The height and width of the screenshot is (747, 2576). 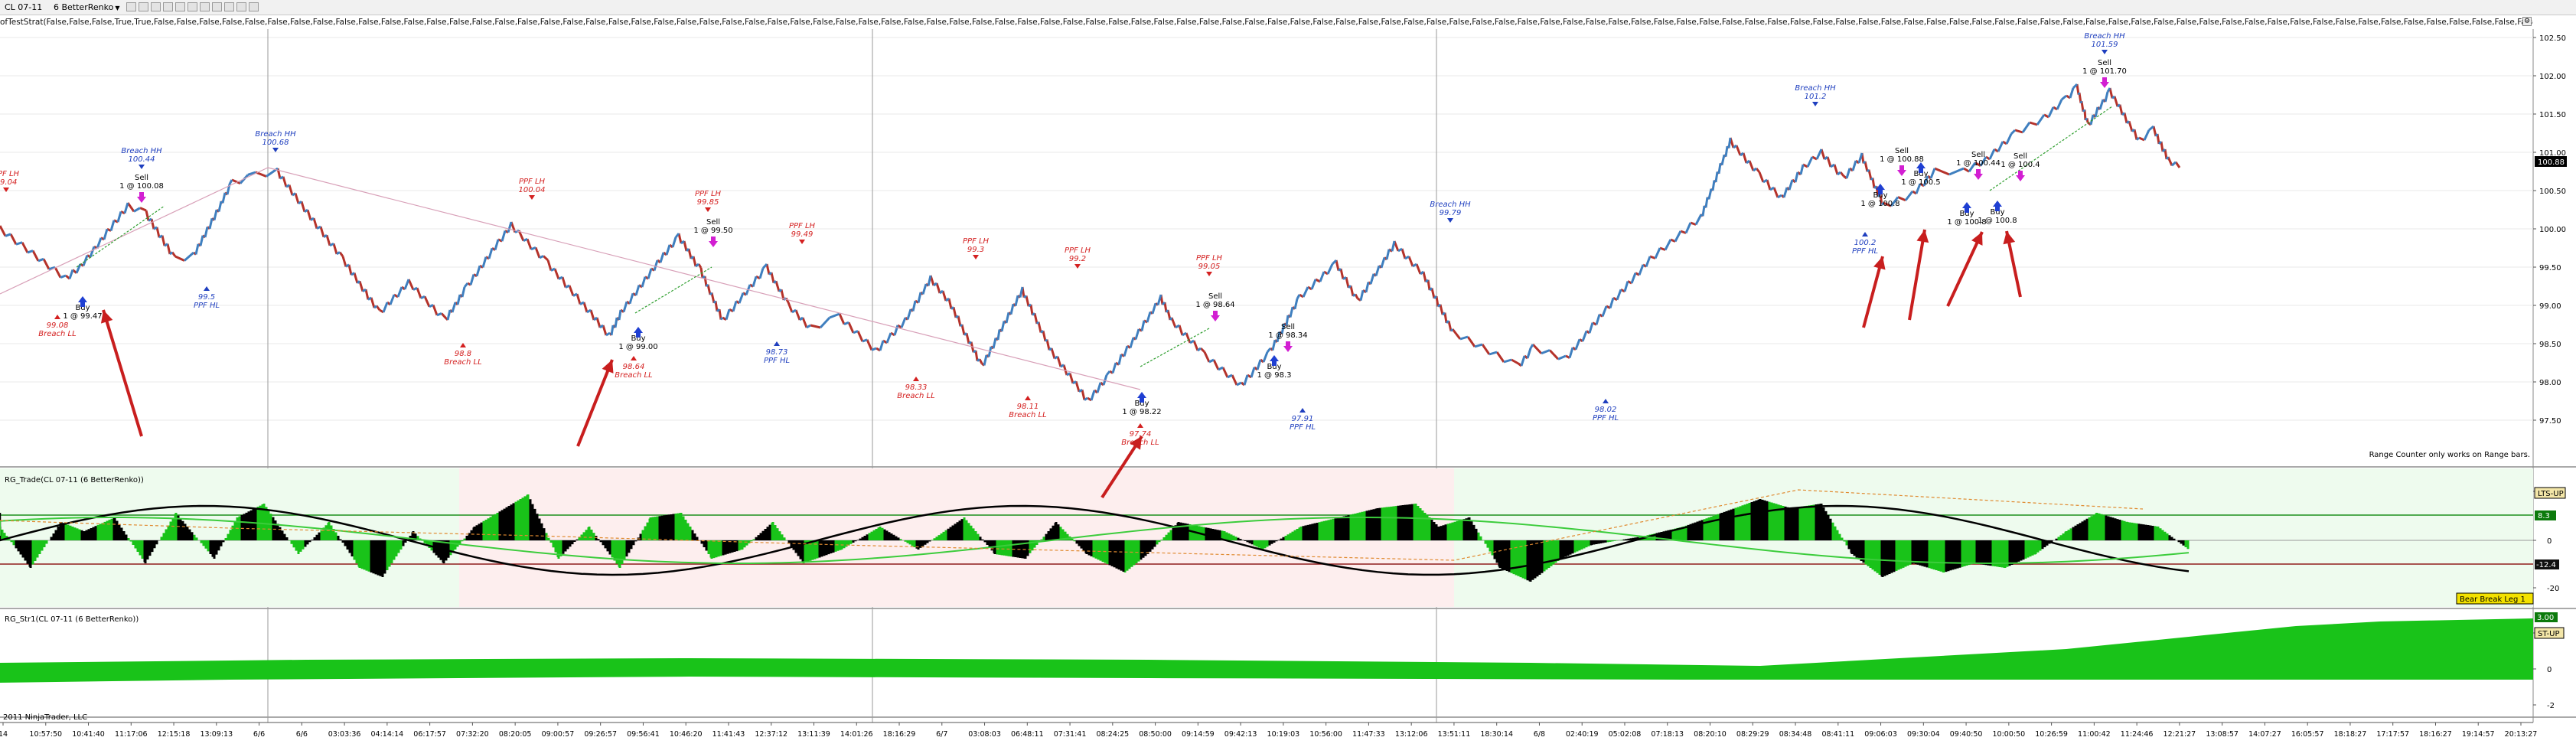 I want to click on annotation-line-2: 99.05, so click(x=1209, y=267).